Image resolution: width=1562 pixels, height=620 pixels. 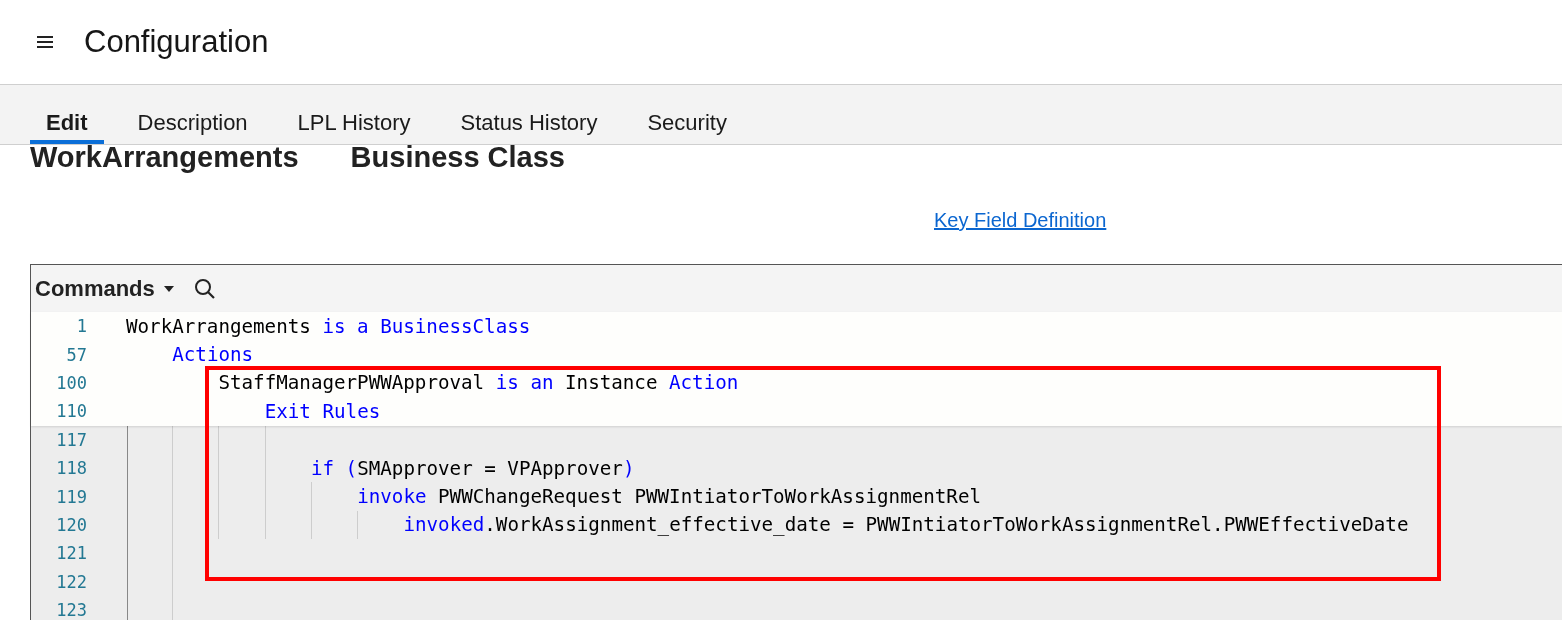 I want to click on class-type: Business Class, so click(x=457, y=157).